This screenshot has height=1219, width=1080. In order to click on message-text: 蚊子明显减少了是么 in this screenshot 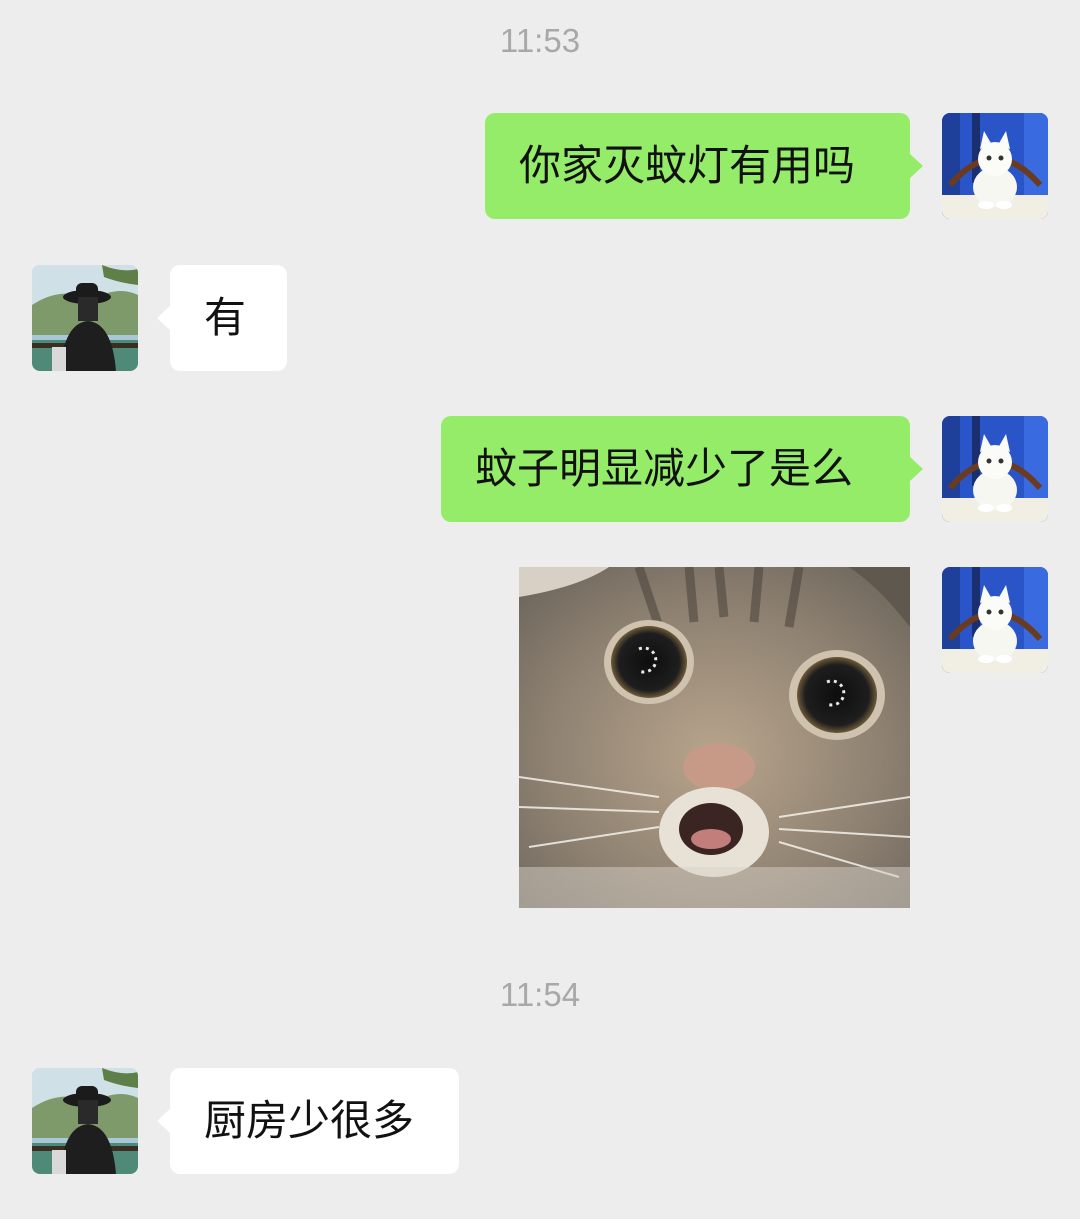, I will do `click(664, 468)`.